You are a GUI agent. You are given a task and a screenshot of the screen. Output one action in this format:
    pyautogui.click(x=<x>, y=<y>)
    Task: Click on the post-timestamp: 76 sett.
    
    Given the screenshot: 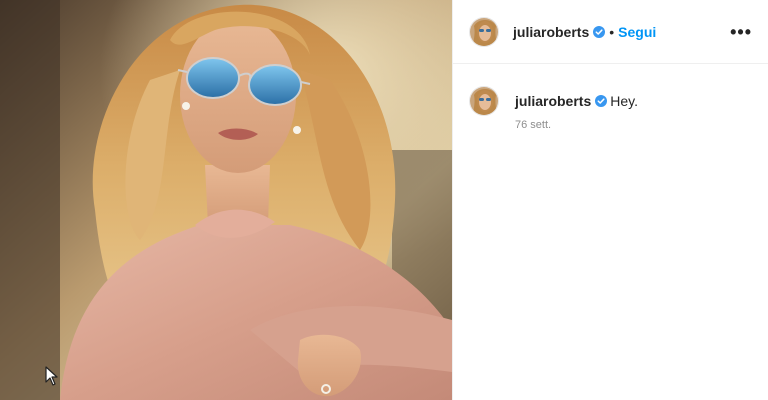 What is the action you would take?
    pyautogui.click(x=576, y=125)
    